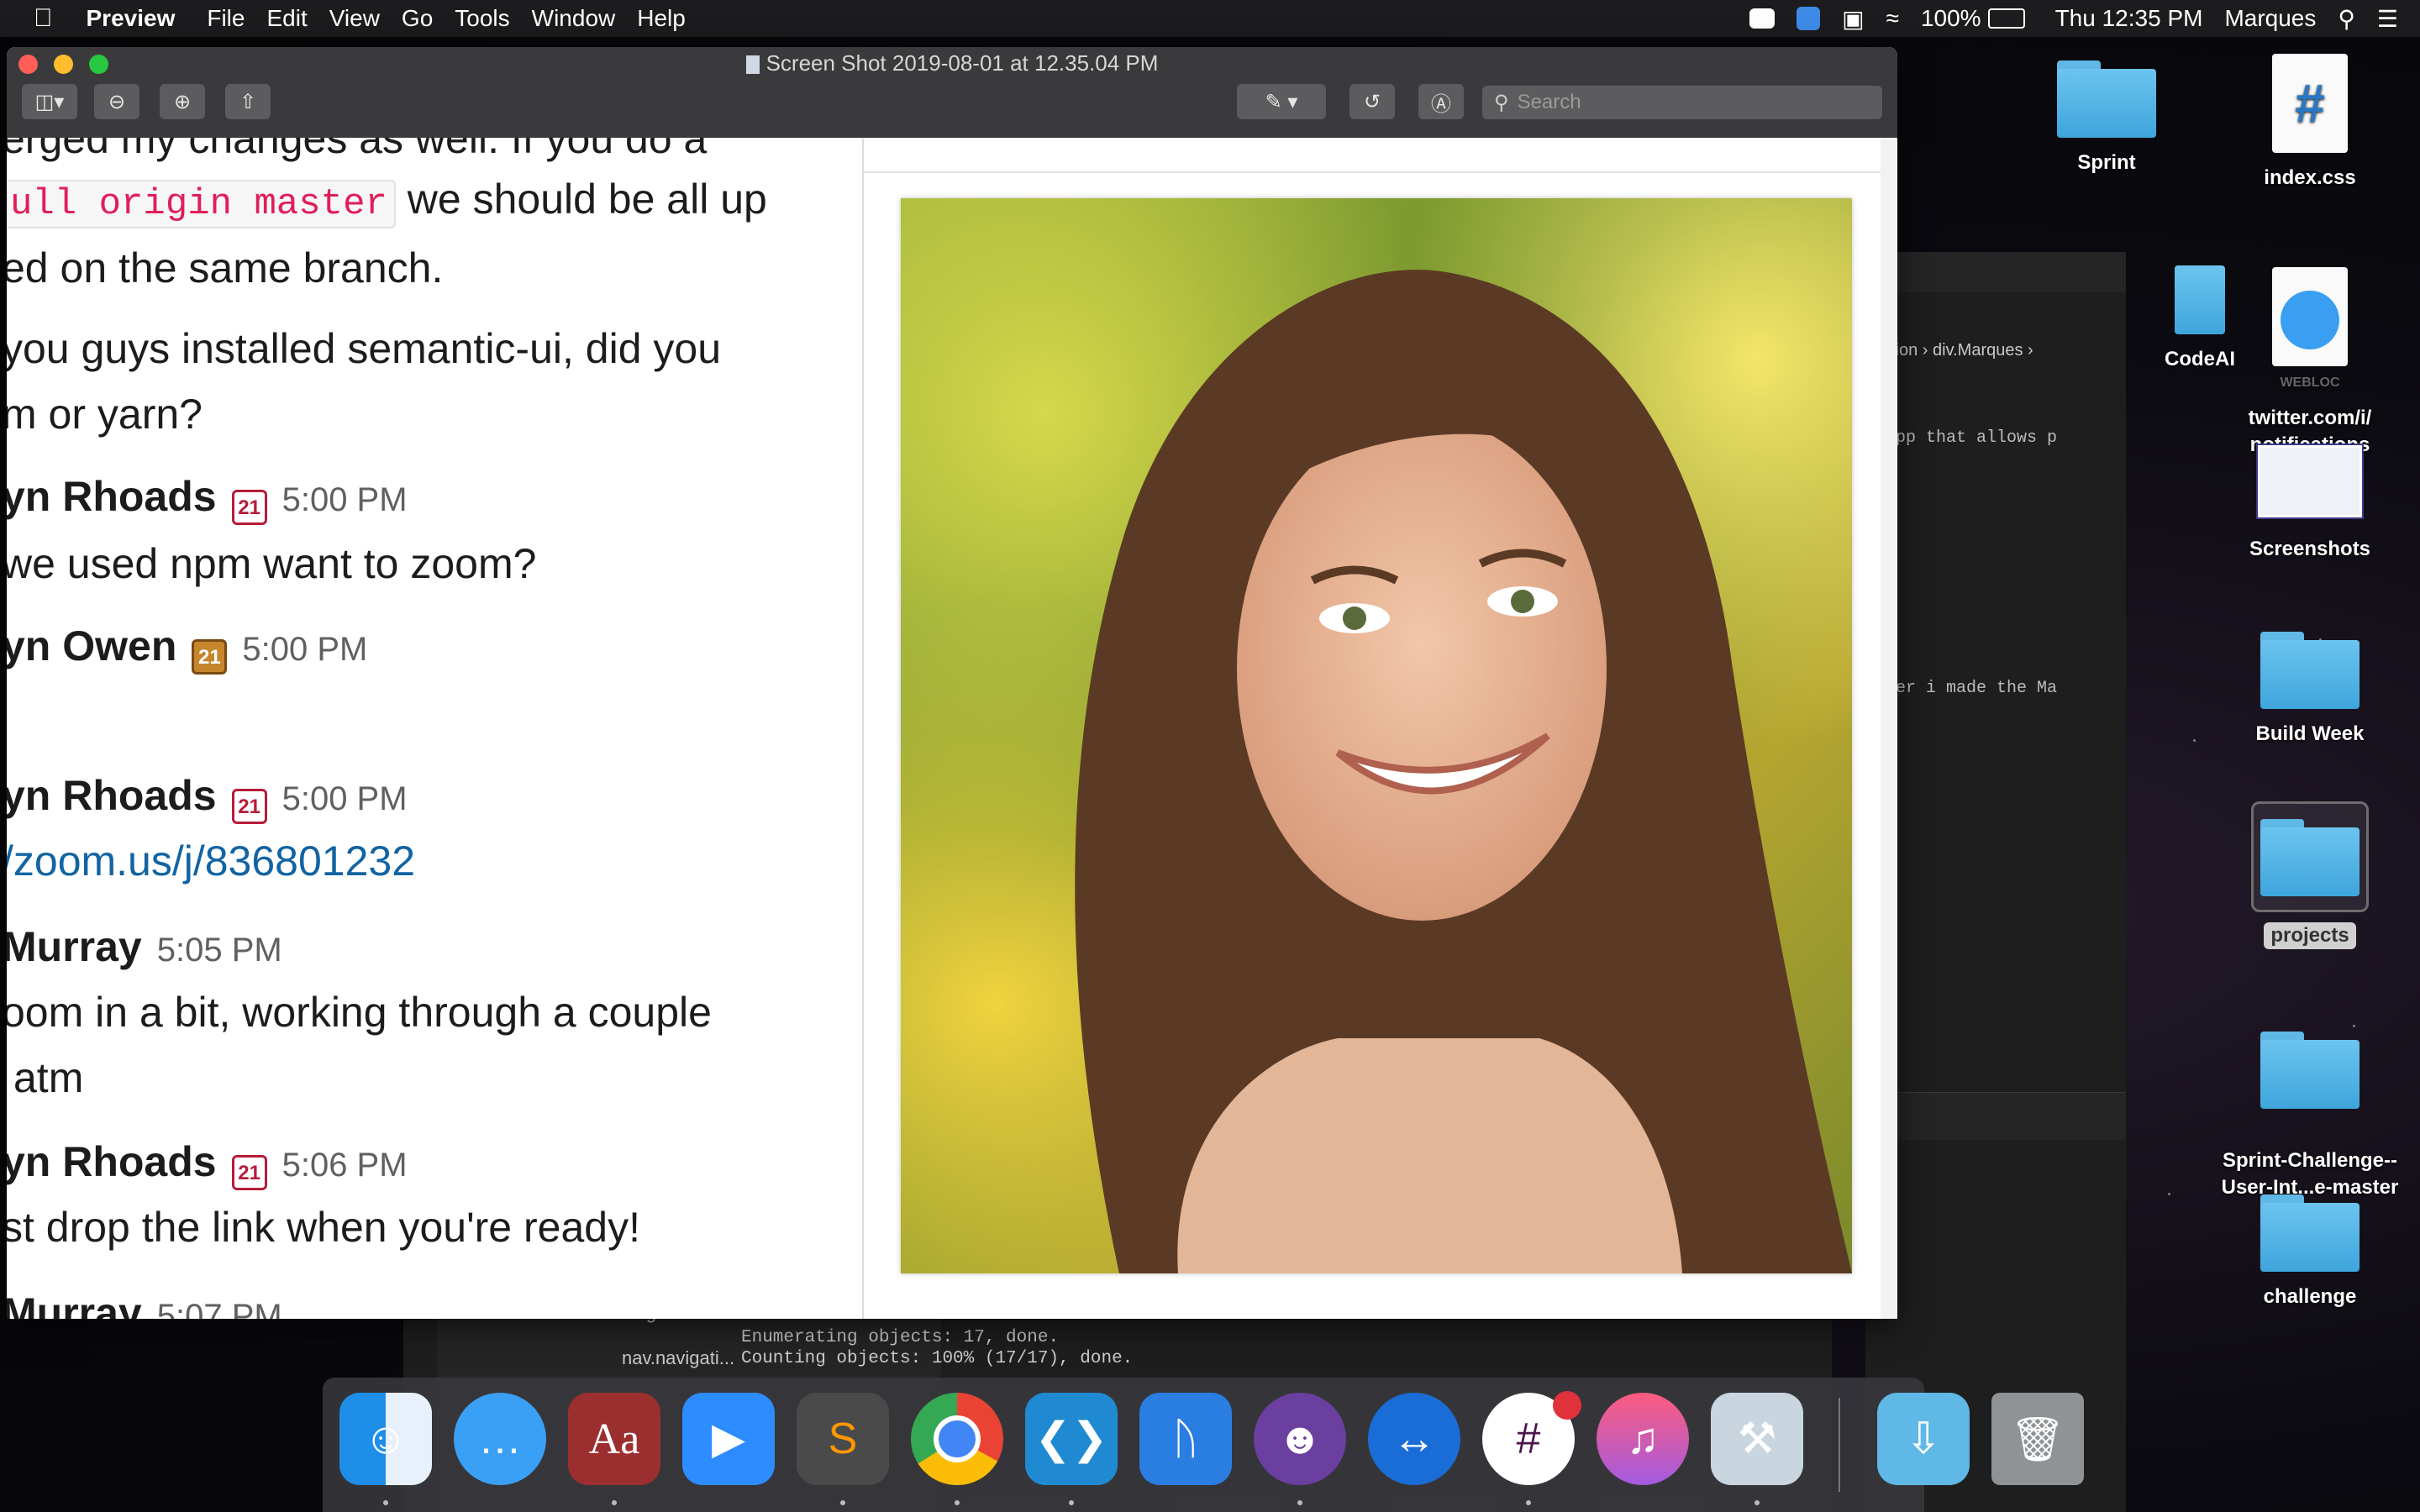  What do you see at coordinates (2388, 19) in the screenshot?
I see `notification-center-icon: ☰` at bounding box center [2388, 19].